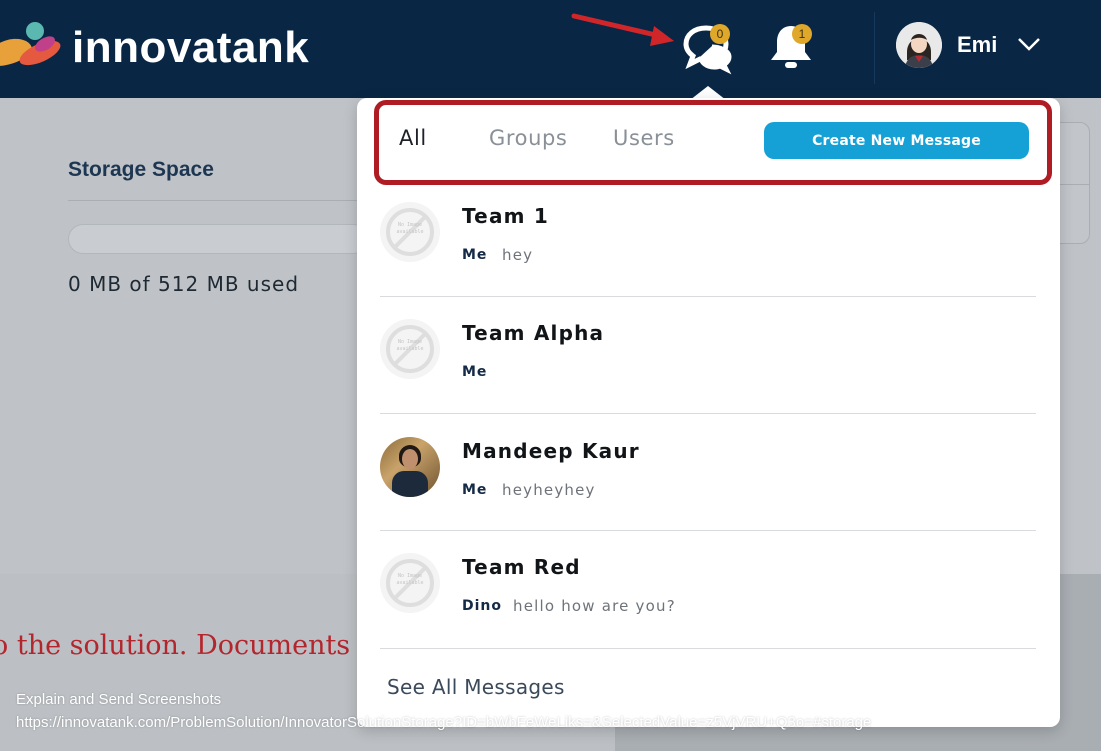 The height and width of the screenshot is (751, 1101). What do you see at coordinates (218, 239) in the screenshot?
I see `storage-progress-bar` at bounding box center [218, 239].